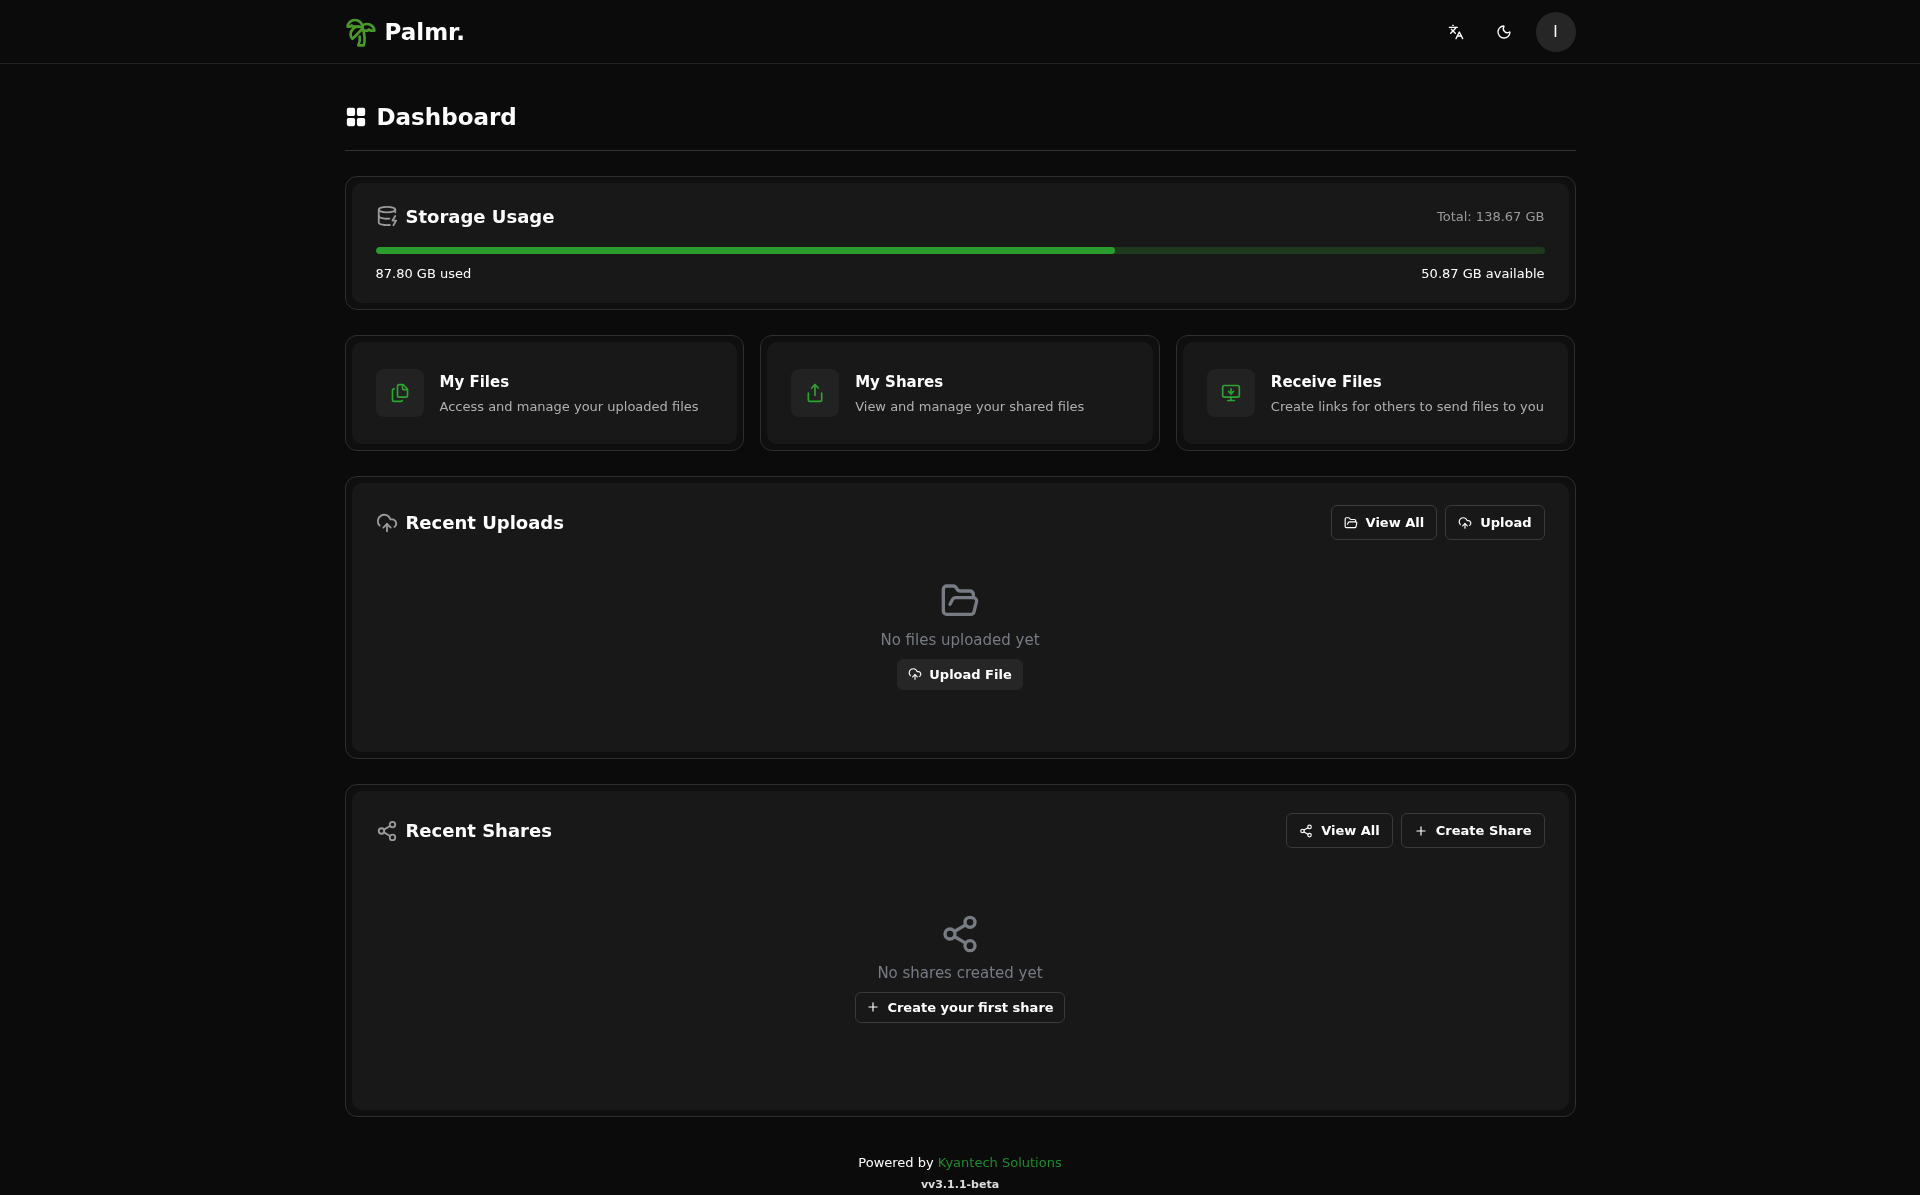  What do you see at coordinates (475, 381) in the screenshot?
I see `quick-action-title: My Files` at bounding box center [475, 381].